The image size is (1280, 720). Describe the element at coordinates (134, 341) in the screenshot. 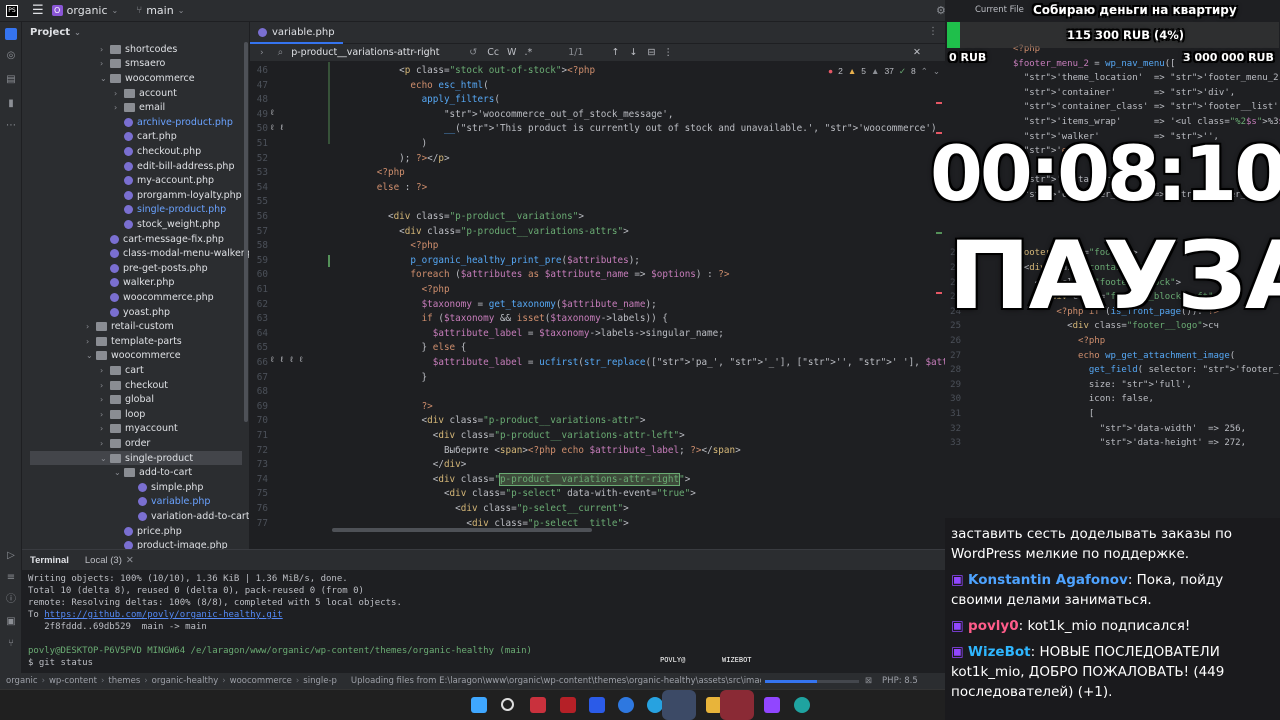

I see `tree-folder: › template-parts` at that location.